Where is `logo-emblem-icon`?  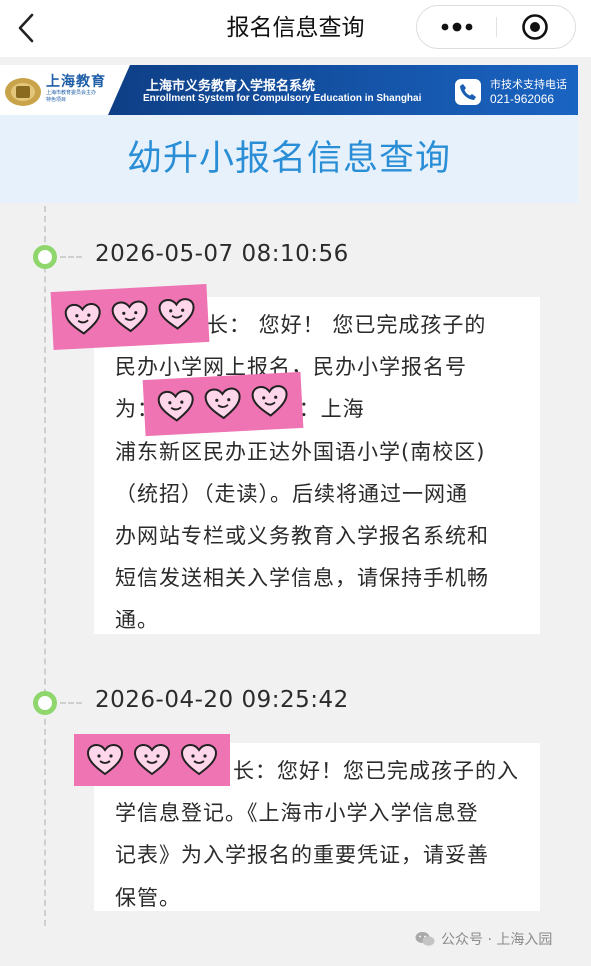 logo-emblem-icon is located at coordinates (23, 92).